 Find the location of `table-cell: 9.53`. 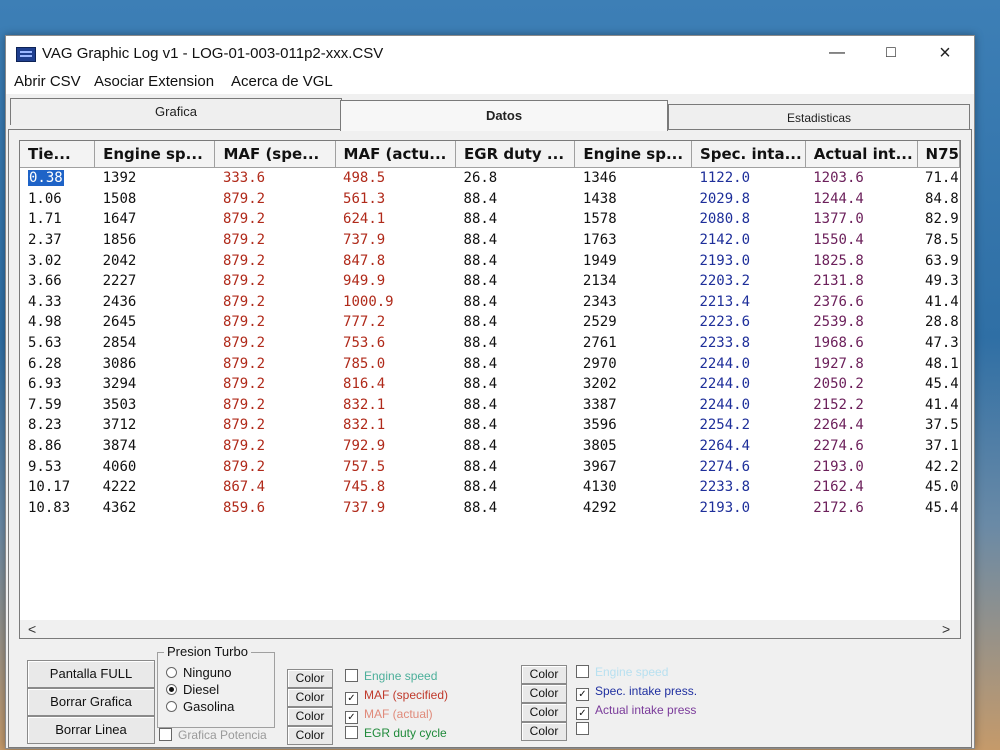

table-cell: 9.53 is located at coordinates (57, 466).